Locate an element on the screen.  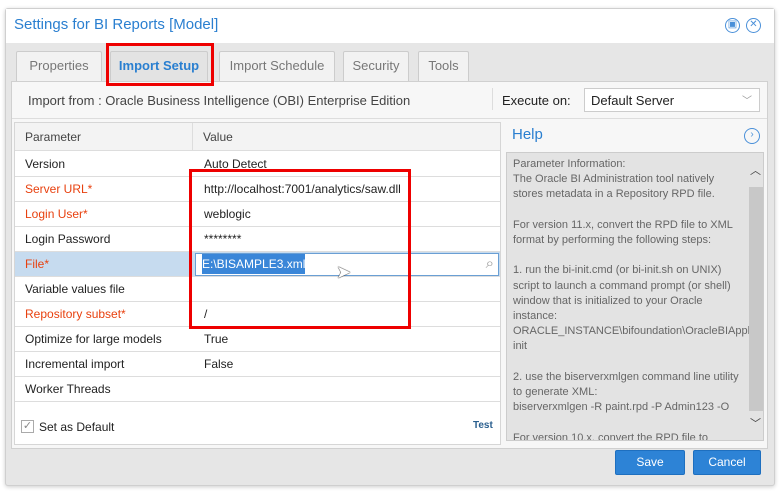
table-row: Worker Threads is located at coordinates (257, 389).